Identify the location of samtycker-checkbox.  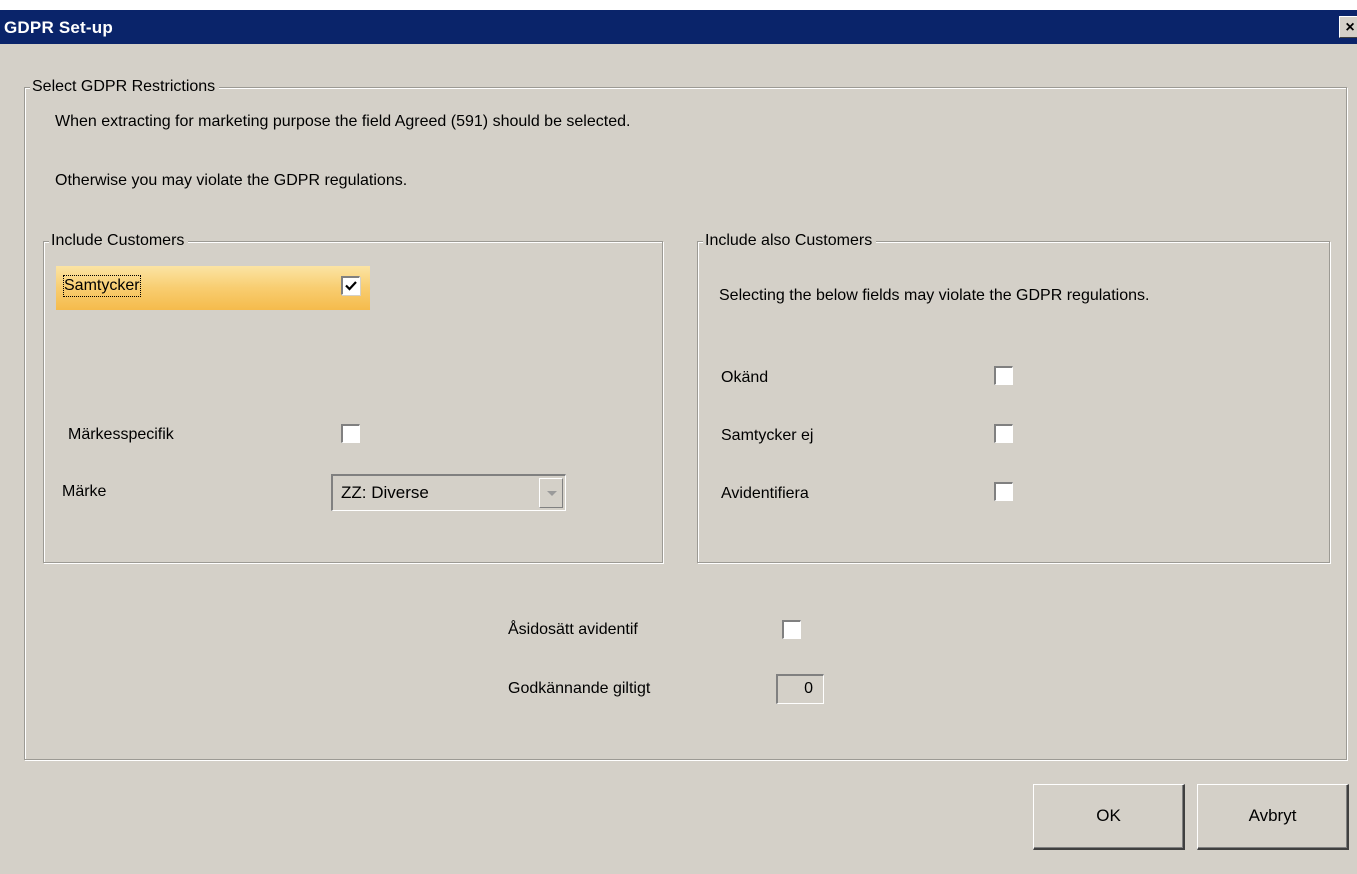
(350, 285).